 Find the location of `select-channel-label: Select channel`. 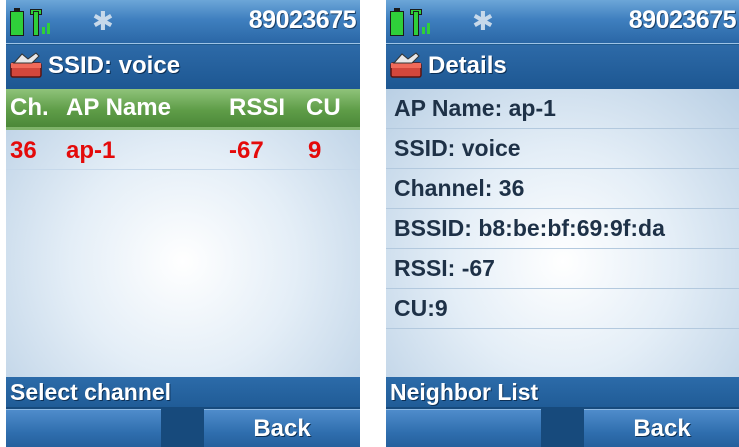

select-channel-label: Select channel is located at coordinates (91, 392).